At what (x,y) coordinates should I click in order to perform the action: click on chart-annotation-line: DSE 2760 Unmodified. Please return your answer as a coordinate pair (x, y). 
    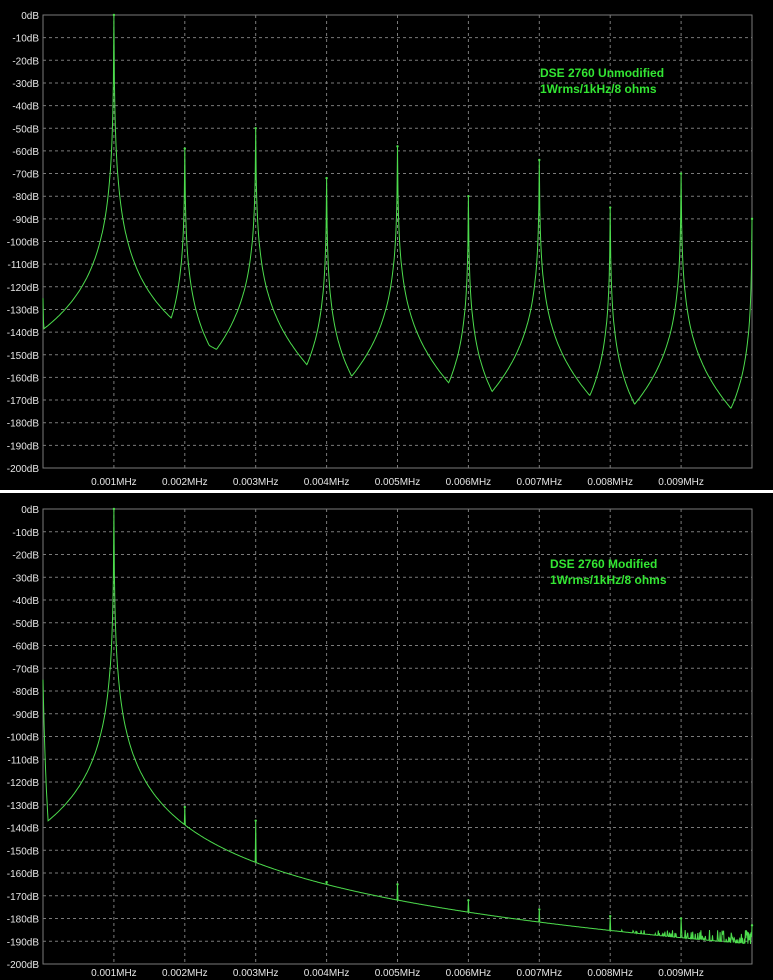
    Looking at the image, I should click on (602, 73).